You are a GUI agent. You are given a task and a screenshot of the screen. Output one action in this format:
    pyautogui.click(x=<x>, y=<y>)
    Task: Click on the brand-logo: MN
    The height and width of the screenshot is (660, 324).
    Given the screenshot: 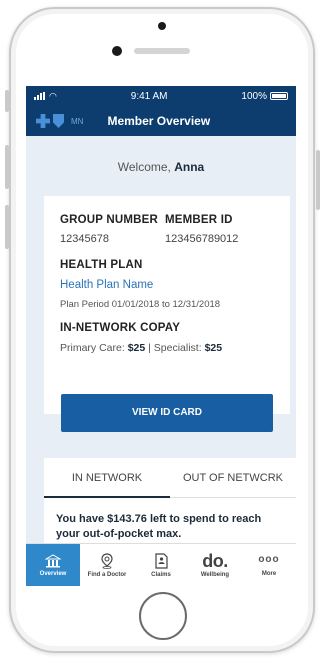 What is the action you would take?
    pyautogui.click(x=59, y=121)
    